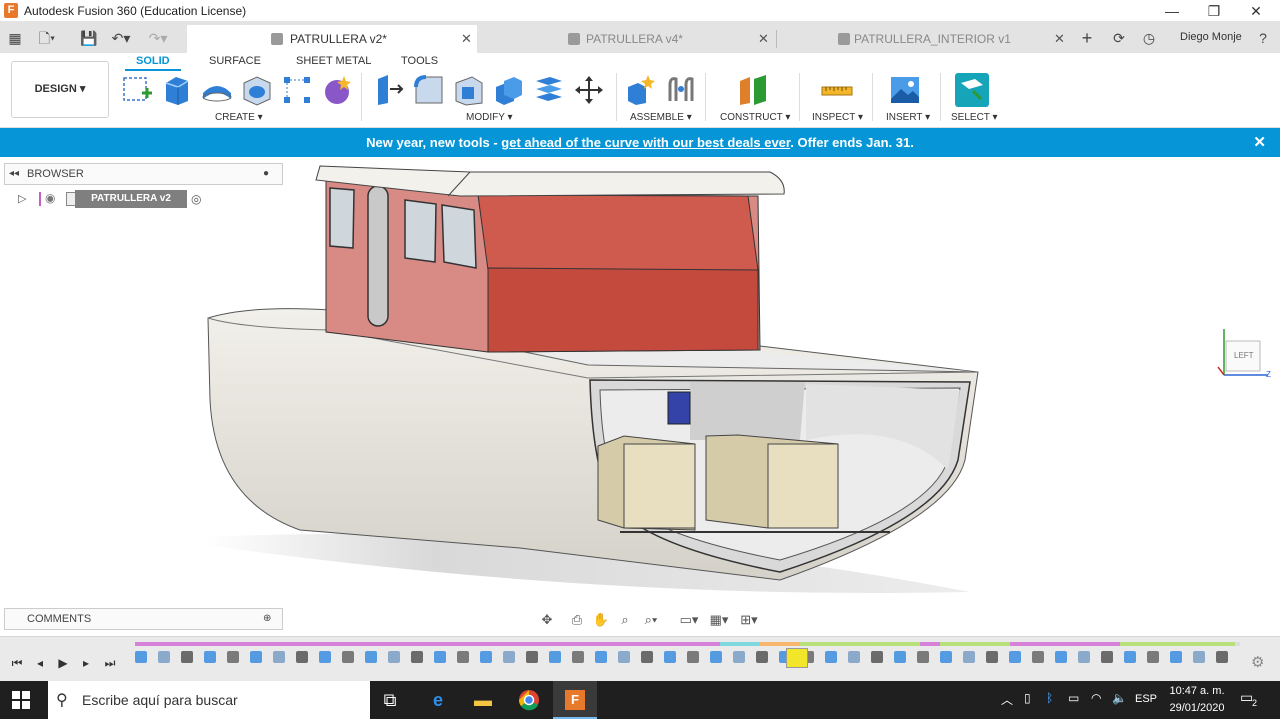 Image resolution: width=1280 pixels, height=724 pixels. Describe the element at coordinates (438, 700) in the screenshot. I see `edge-browser-icon: e` at that location.